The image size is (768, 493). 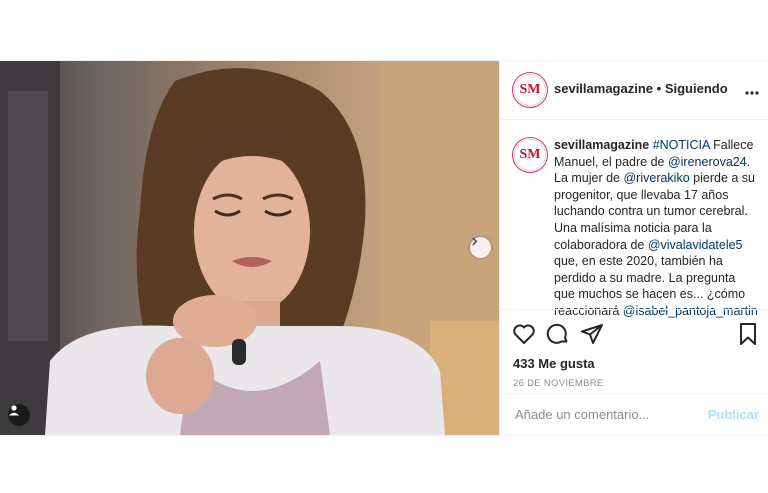 I want to click on chevron-right-icon, so click(x=475, y=241).